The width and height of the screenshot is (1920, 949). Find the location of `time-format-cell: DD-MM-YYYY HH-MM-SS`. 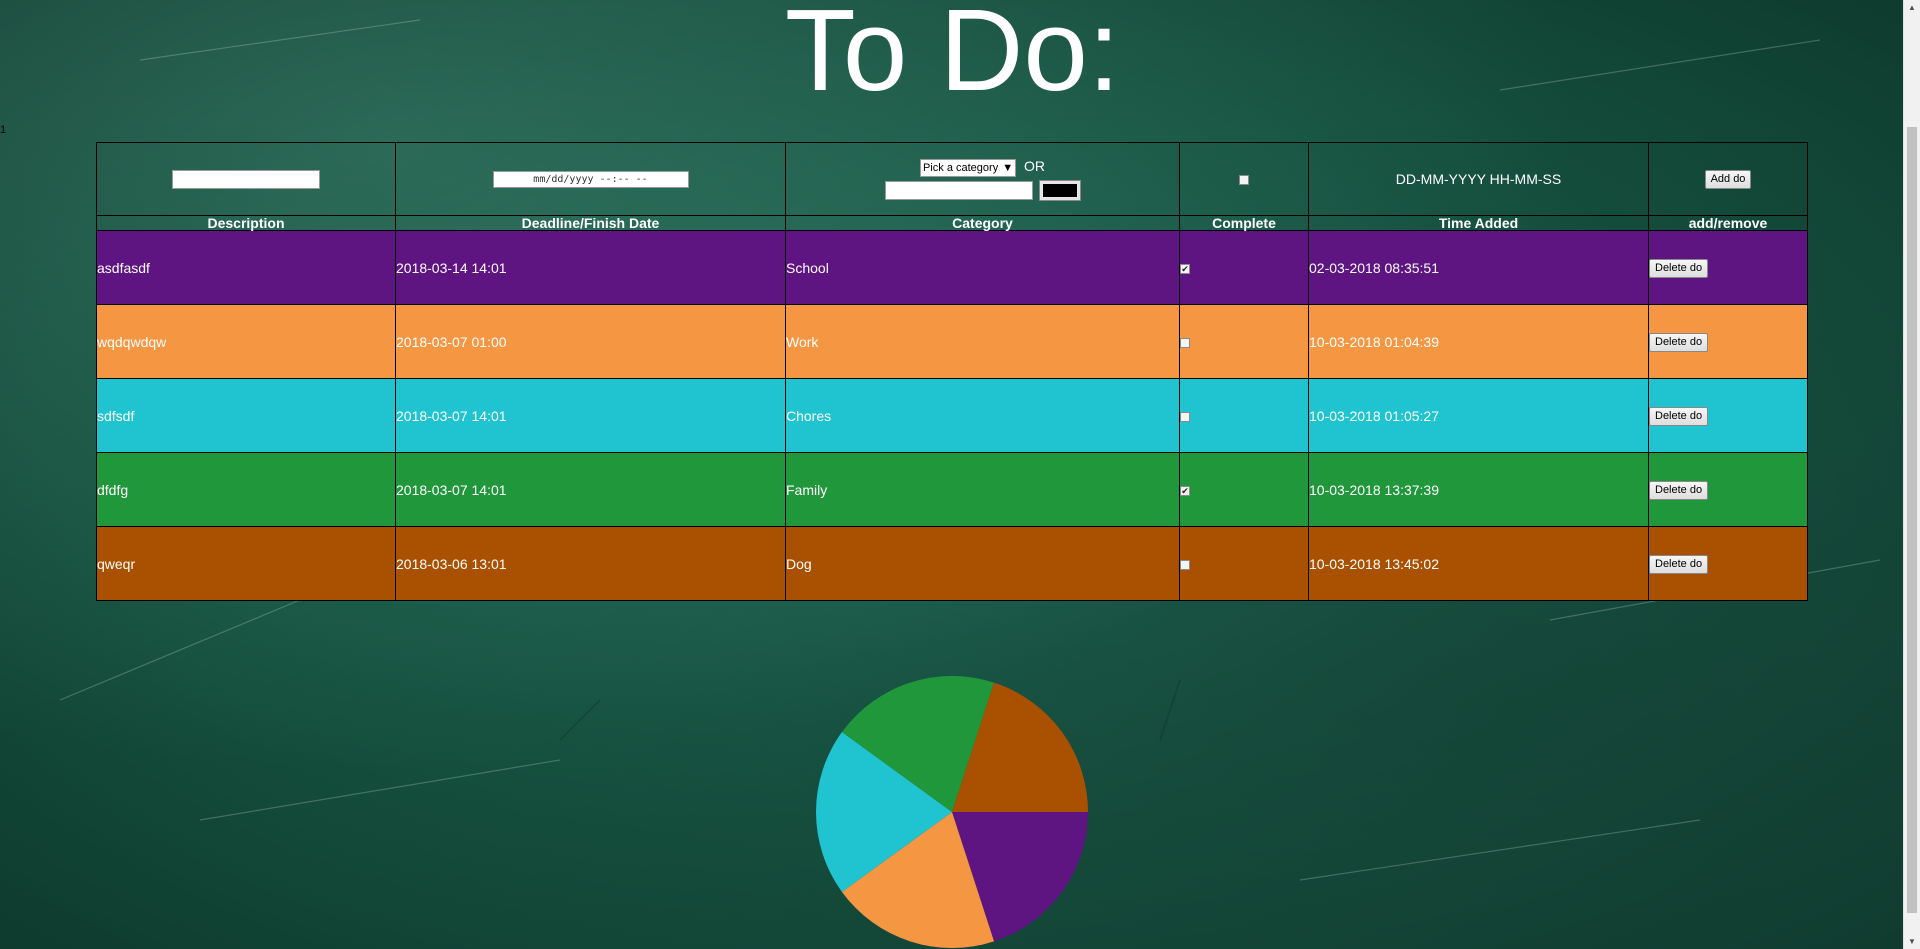

time-format-cell: DD-MM-YYYY HH-MM-SS is located at coordinates (1478, 179).